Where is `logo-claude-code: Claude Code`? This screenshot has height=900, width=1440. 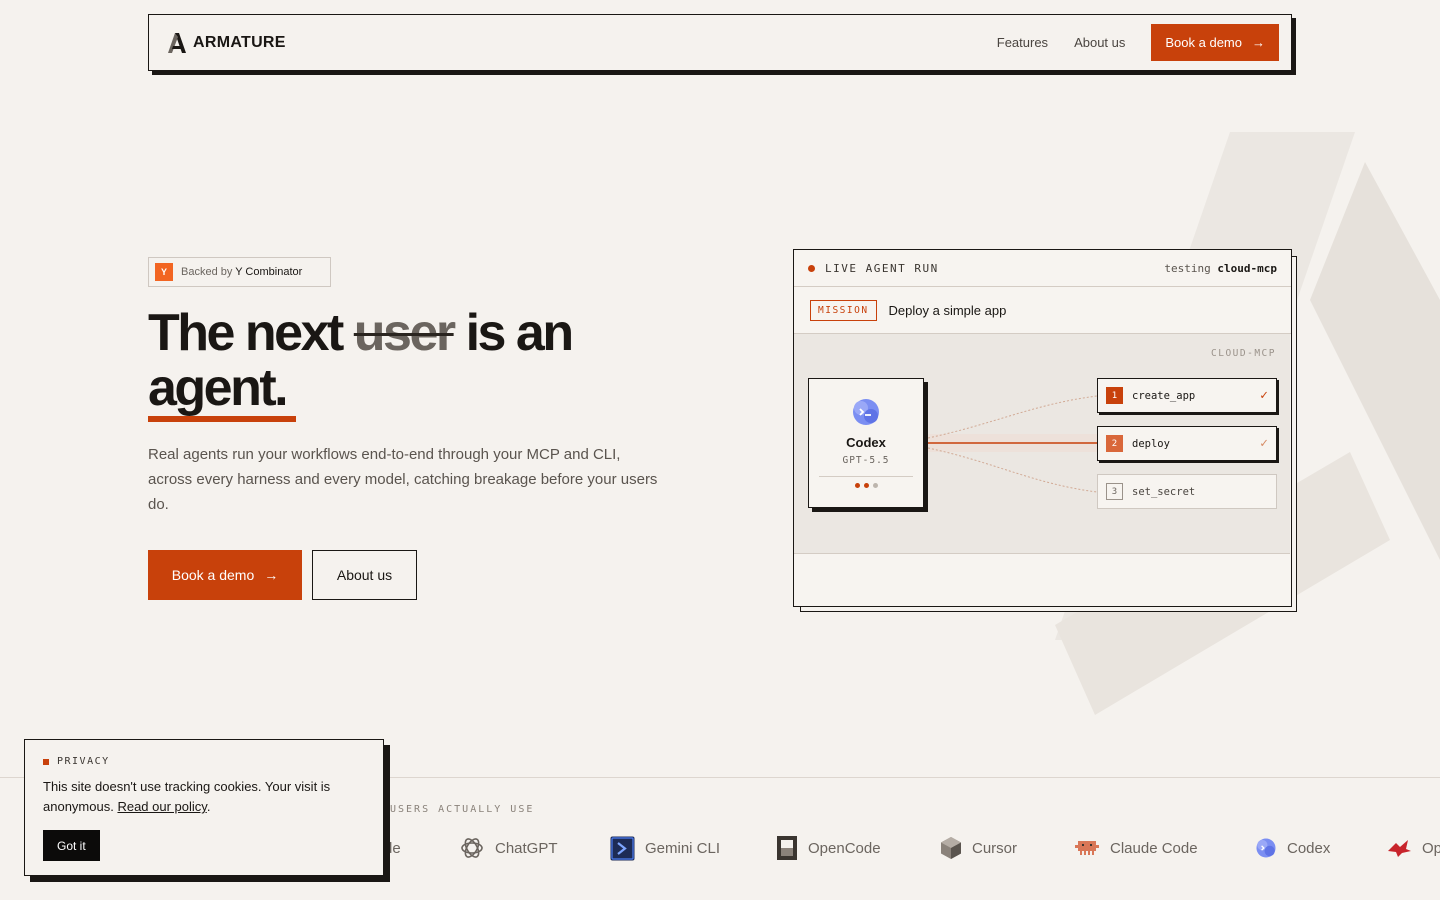
logo-claude-code: Claude Code is located at coordinates (1136, 848).